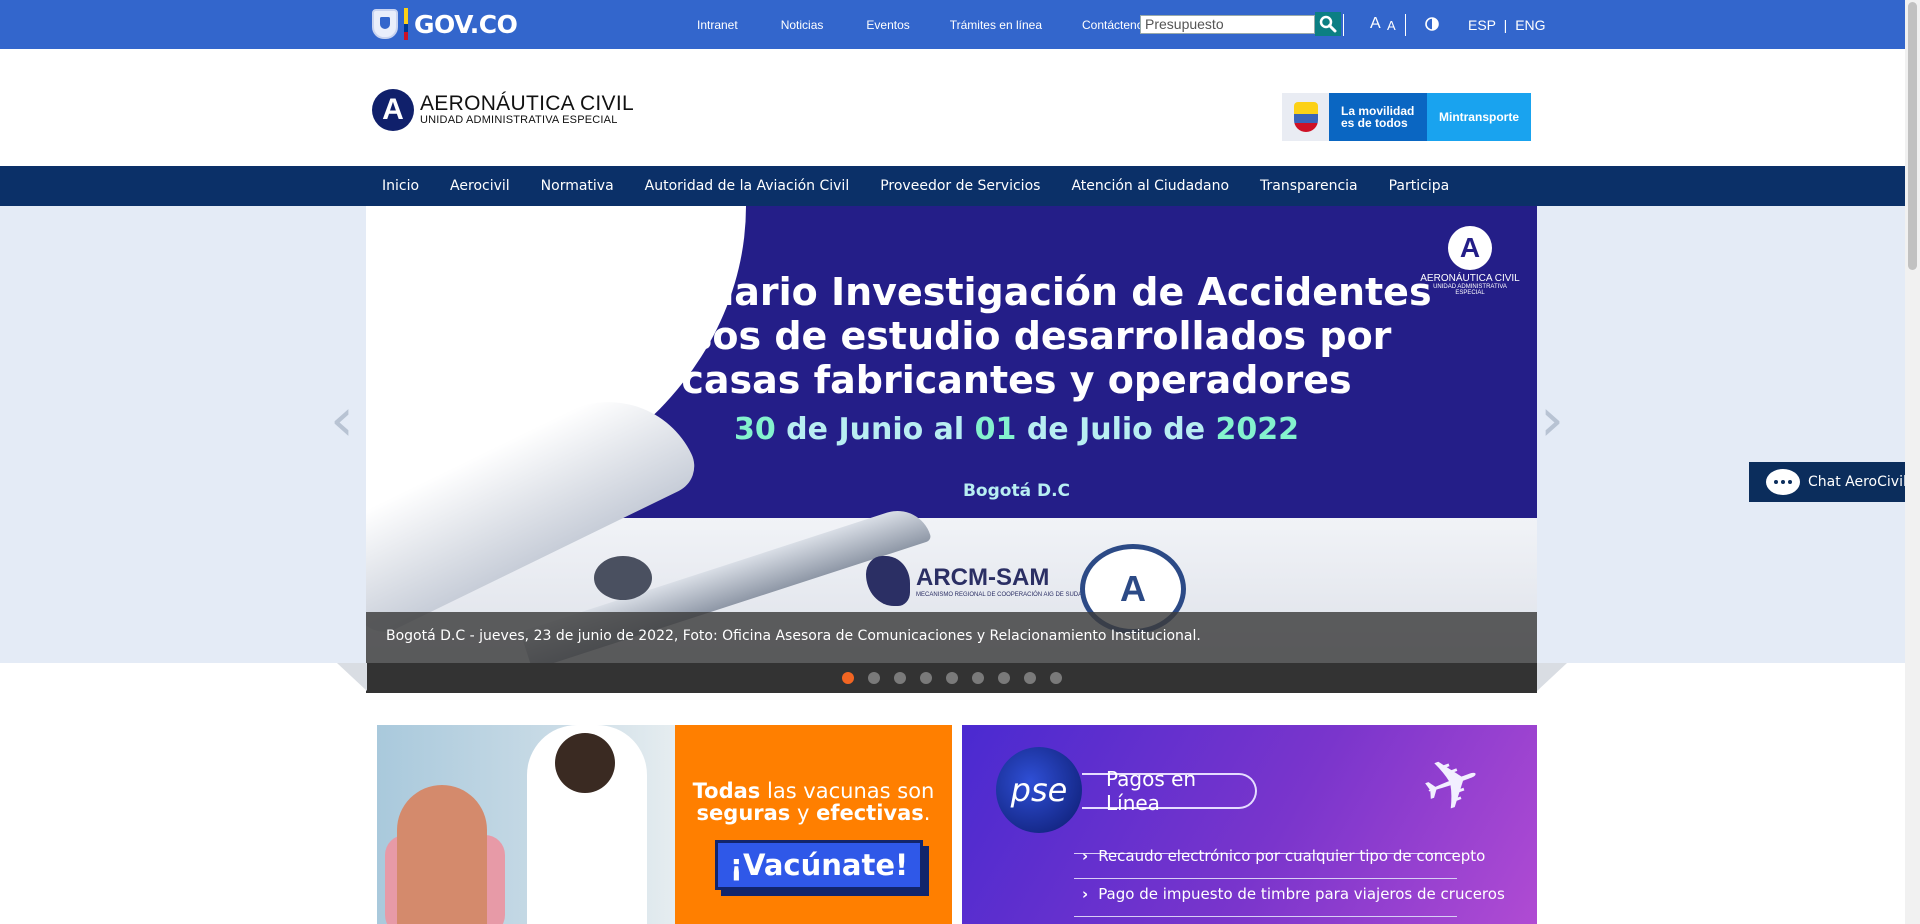  What do you see at coordinates (1482, 25) in the screenshot?
I see `lang-es-link: ESP` at bounding box center [1482, 25].